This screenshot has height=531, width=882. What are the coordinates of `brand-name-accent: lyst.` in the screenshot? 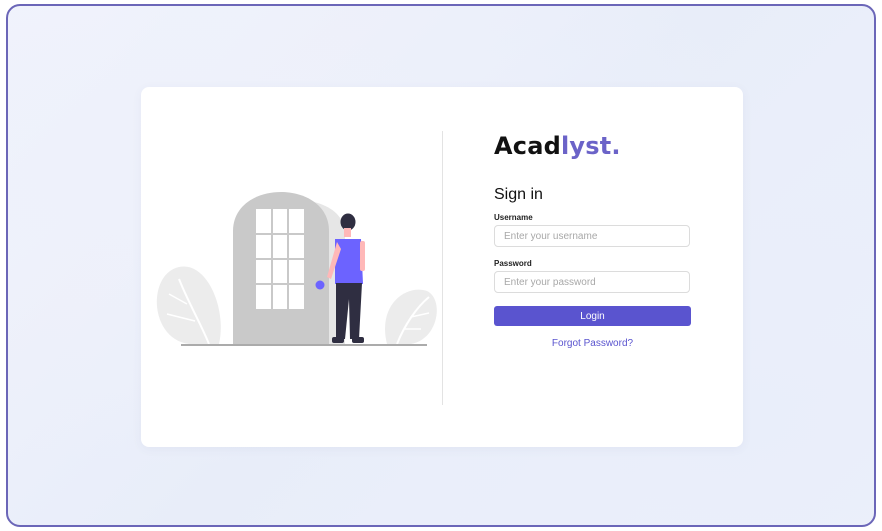 It's located at (590, 146).